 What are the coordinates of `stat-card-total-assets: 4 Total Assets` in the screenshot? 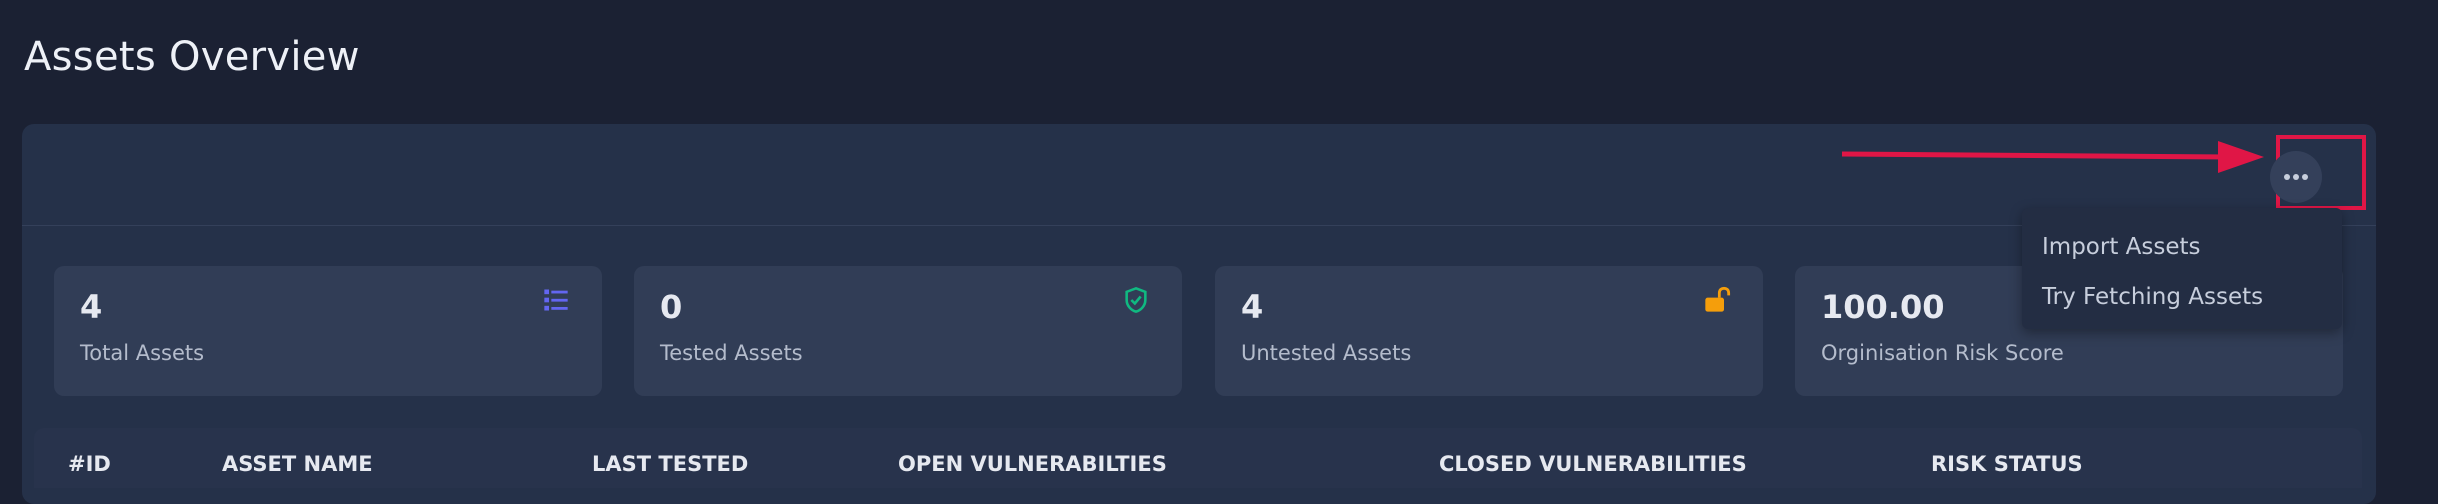 It's located at (328, 331).